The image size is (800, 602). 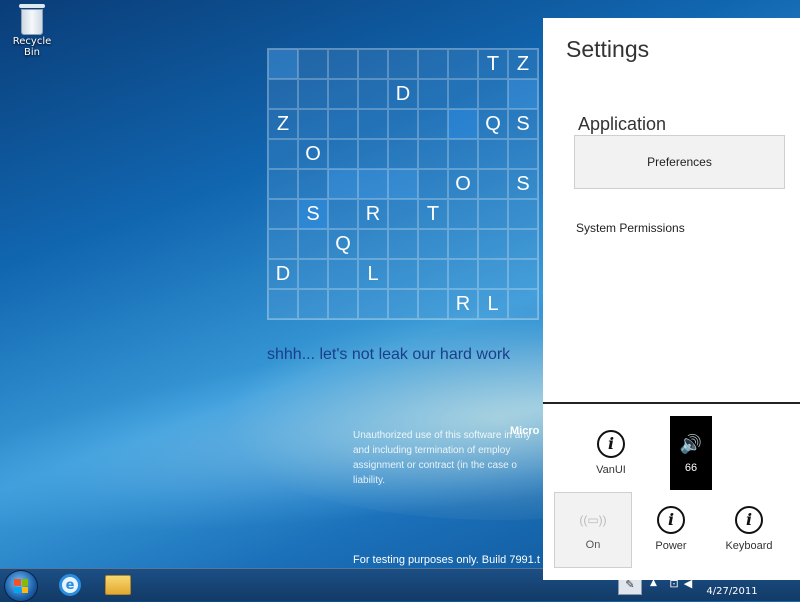 I want to click on recycle-bin-icon, so click(x=32, y=19).